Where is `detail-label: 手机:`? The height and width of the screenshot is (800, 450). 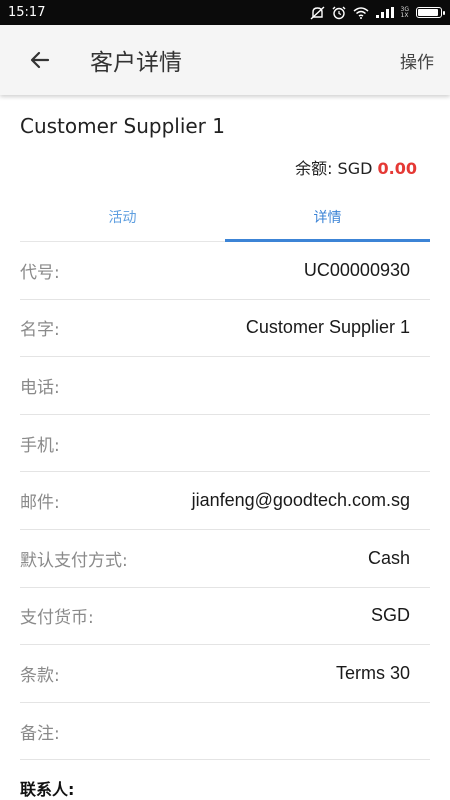
detail-label: 手机: is located at coordinates (40, 445).